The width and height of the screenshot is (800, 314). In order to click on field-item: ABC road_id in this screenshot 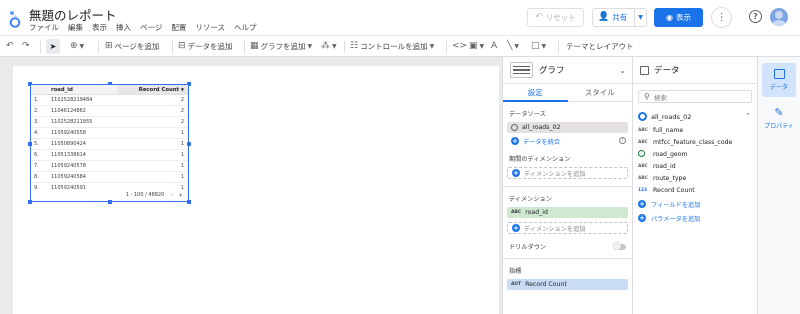, I will do `click(695, 166)`.